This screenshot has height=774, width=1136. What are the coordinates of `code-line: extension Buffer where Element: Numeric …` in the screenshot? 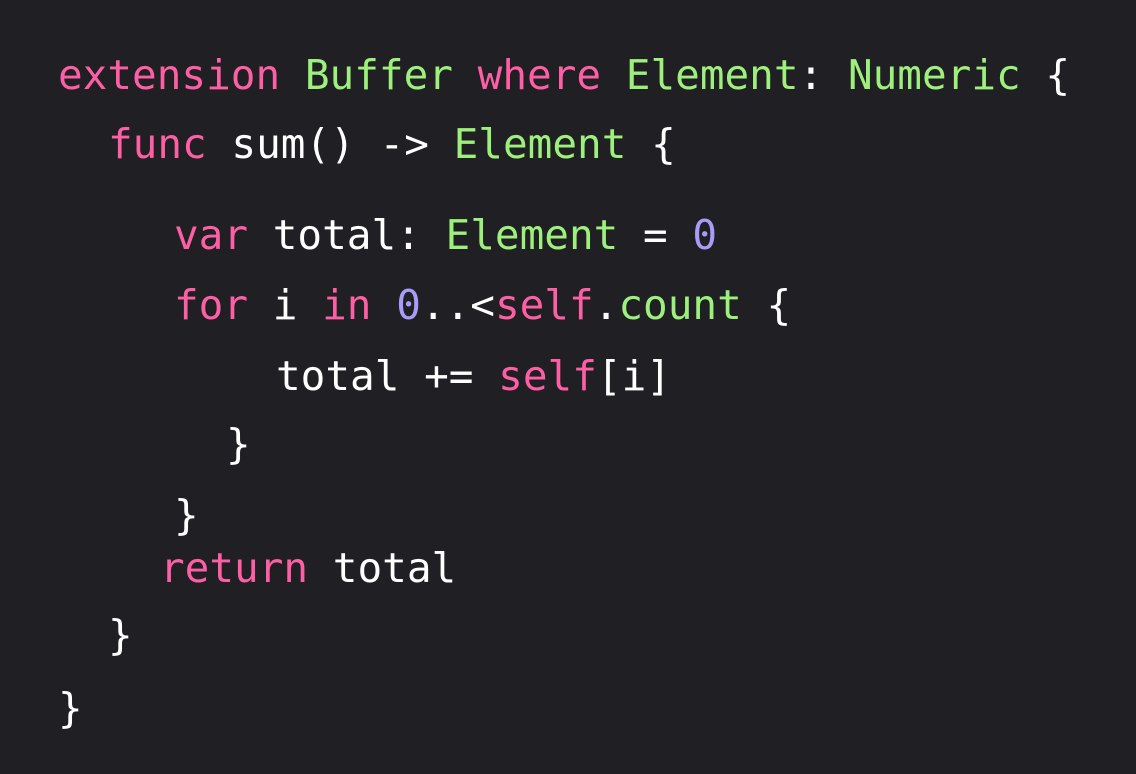 It's located at (564, 75).